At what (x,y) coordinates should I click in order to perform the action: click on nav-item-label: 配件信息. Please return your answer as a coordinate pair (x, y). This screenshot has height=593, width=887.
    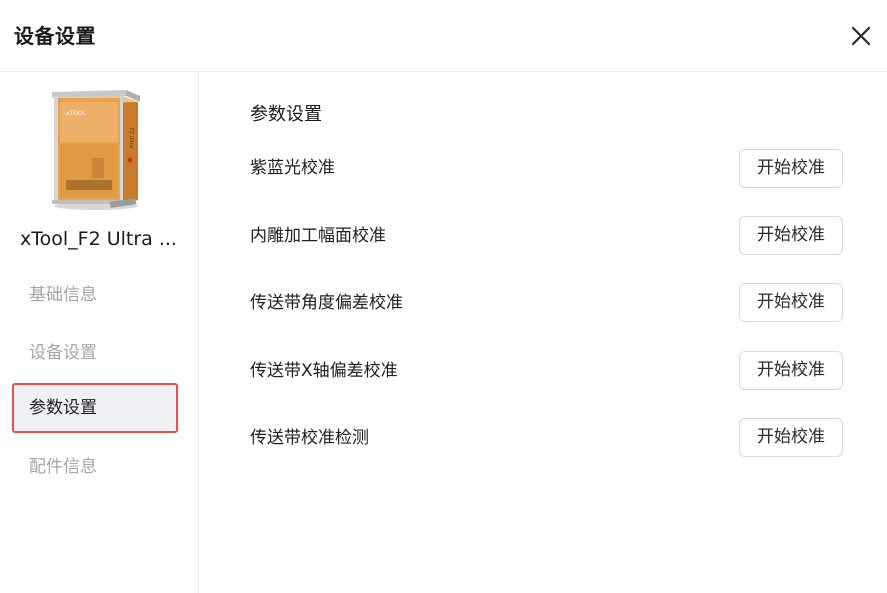
    Looking at the image, I should click on (63, 467).